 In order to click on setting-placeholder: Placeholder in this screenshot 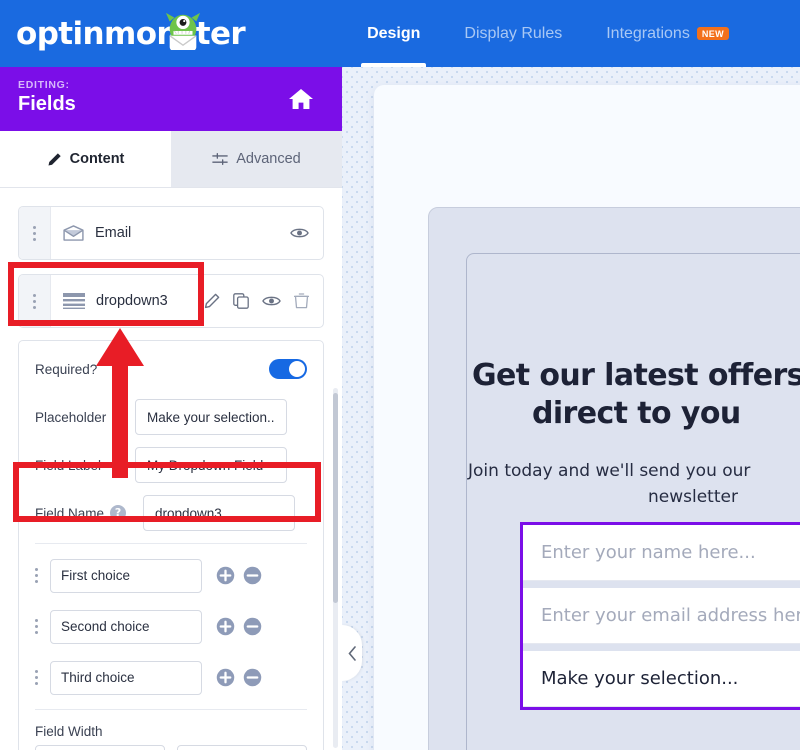, I will do `click(171, 417)`.